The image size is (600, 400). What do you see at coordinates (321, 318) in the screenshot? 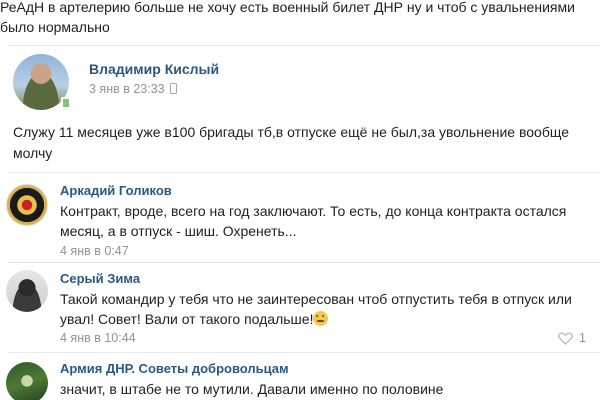
I see `smile-emoji` at bounding box center [321, 318].